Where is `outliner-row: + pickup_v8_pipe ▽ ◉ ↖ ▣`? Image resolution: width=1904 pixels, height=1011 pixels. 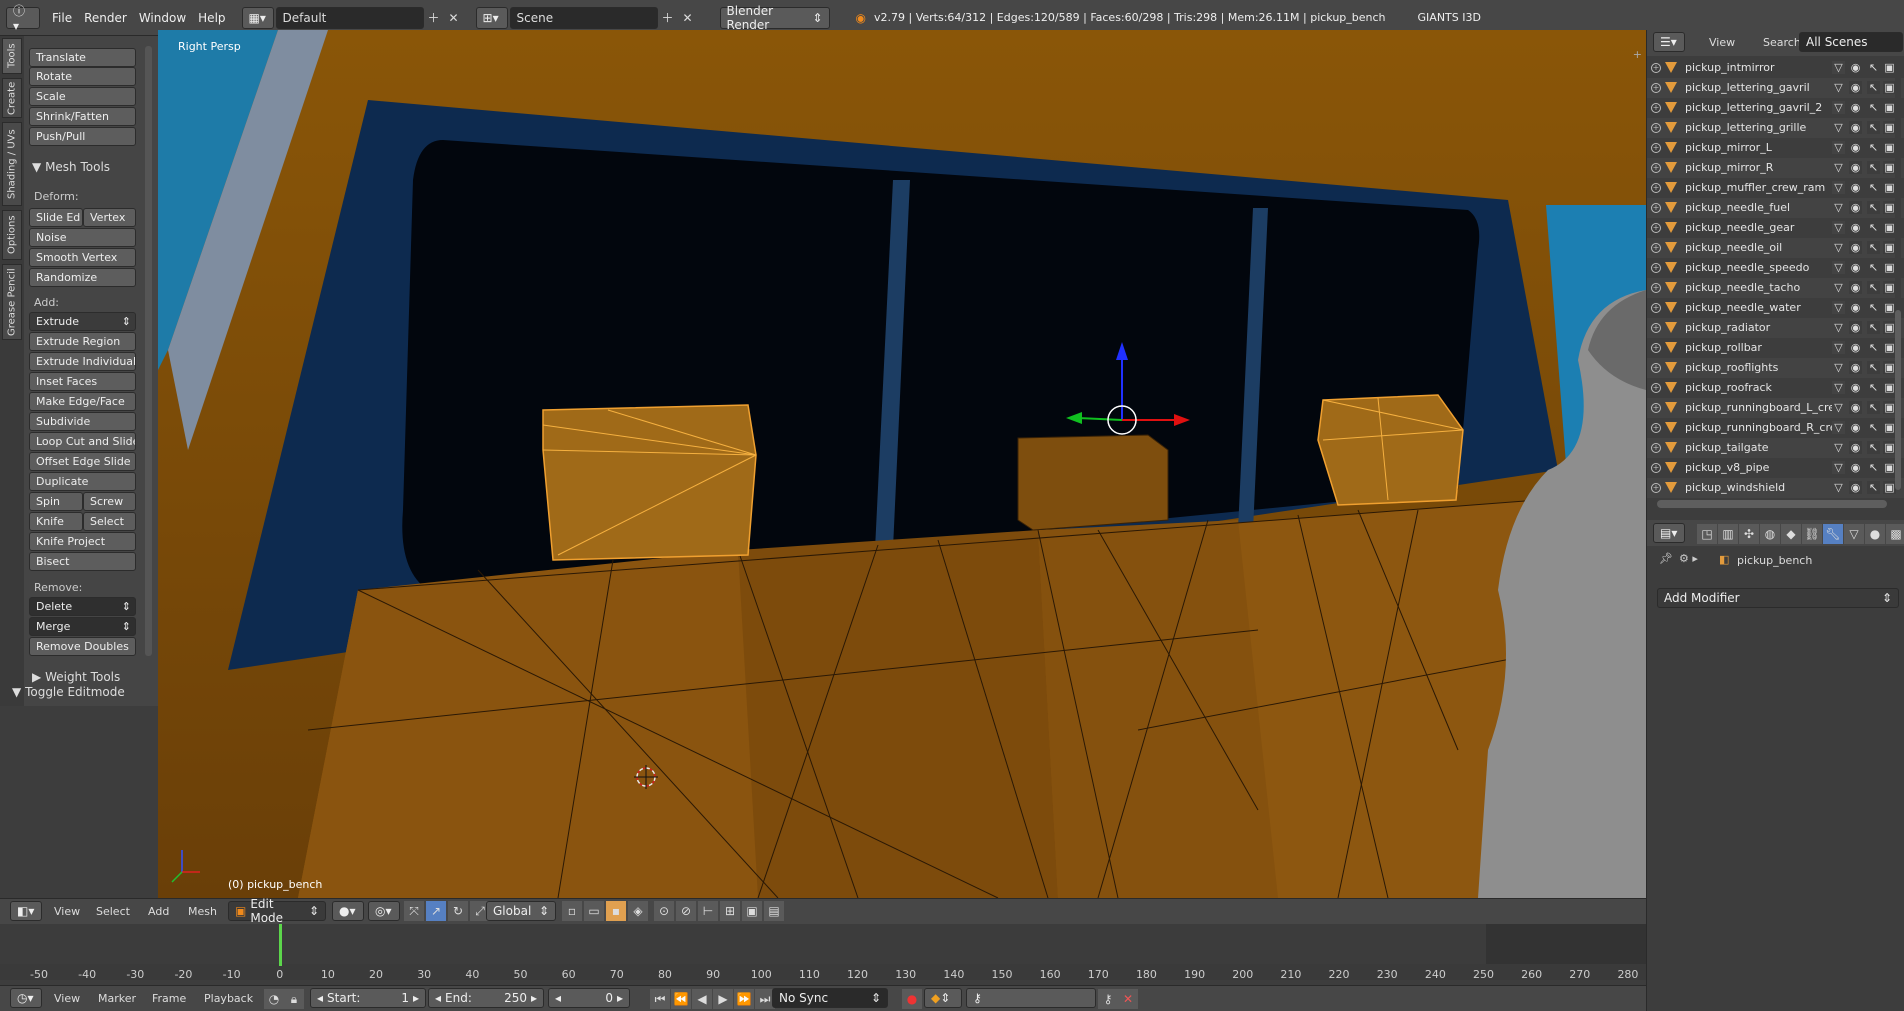 outliner-row: + pickup_v8_pipe ▽ ◉ ↖ ▣ is located at coordinates (1775, 468).